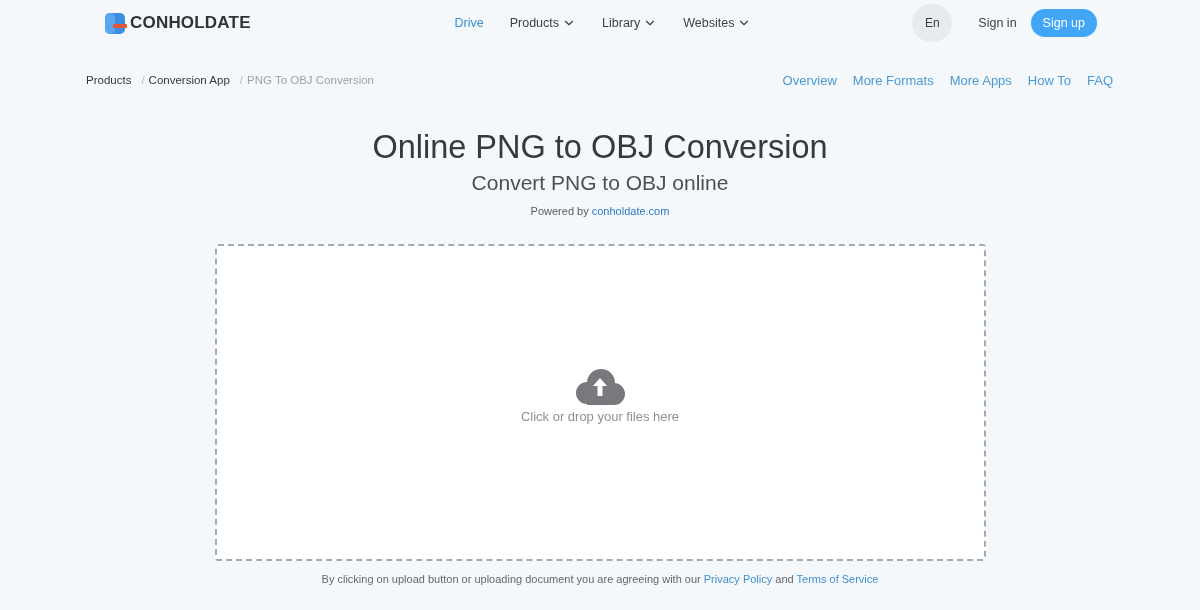 The height and width of the screenshot is (610, 1200). What do you see at coordinates (600, 579) in the screenshot?
I see `consent-text: By clicking on upload button or uploading document you are agreeing with our Privacy Policy and Terms of Service` at bounding box center [600, 579].